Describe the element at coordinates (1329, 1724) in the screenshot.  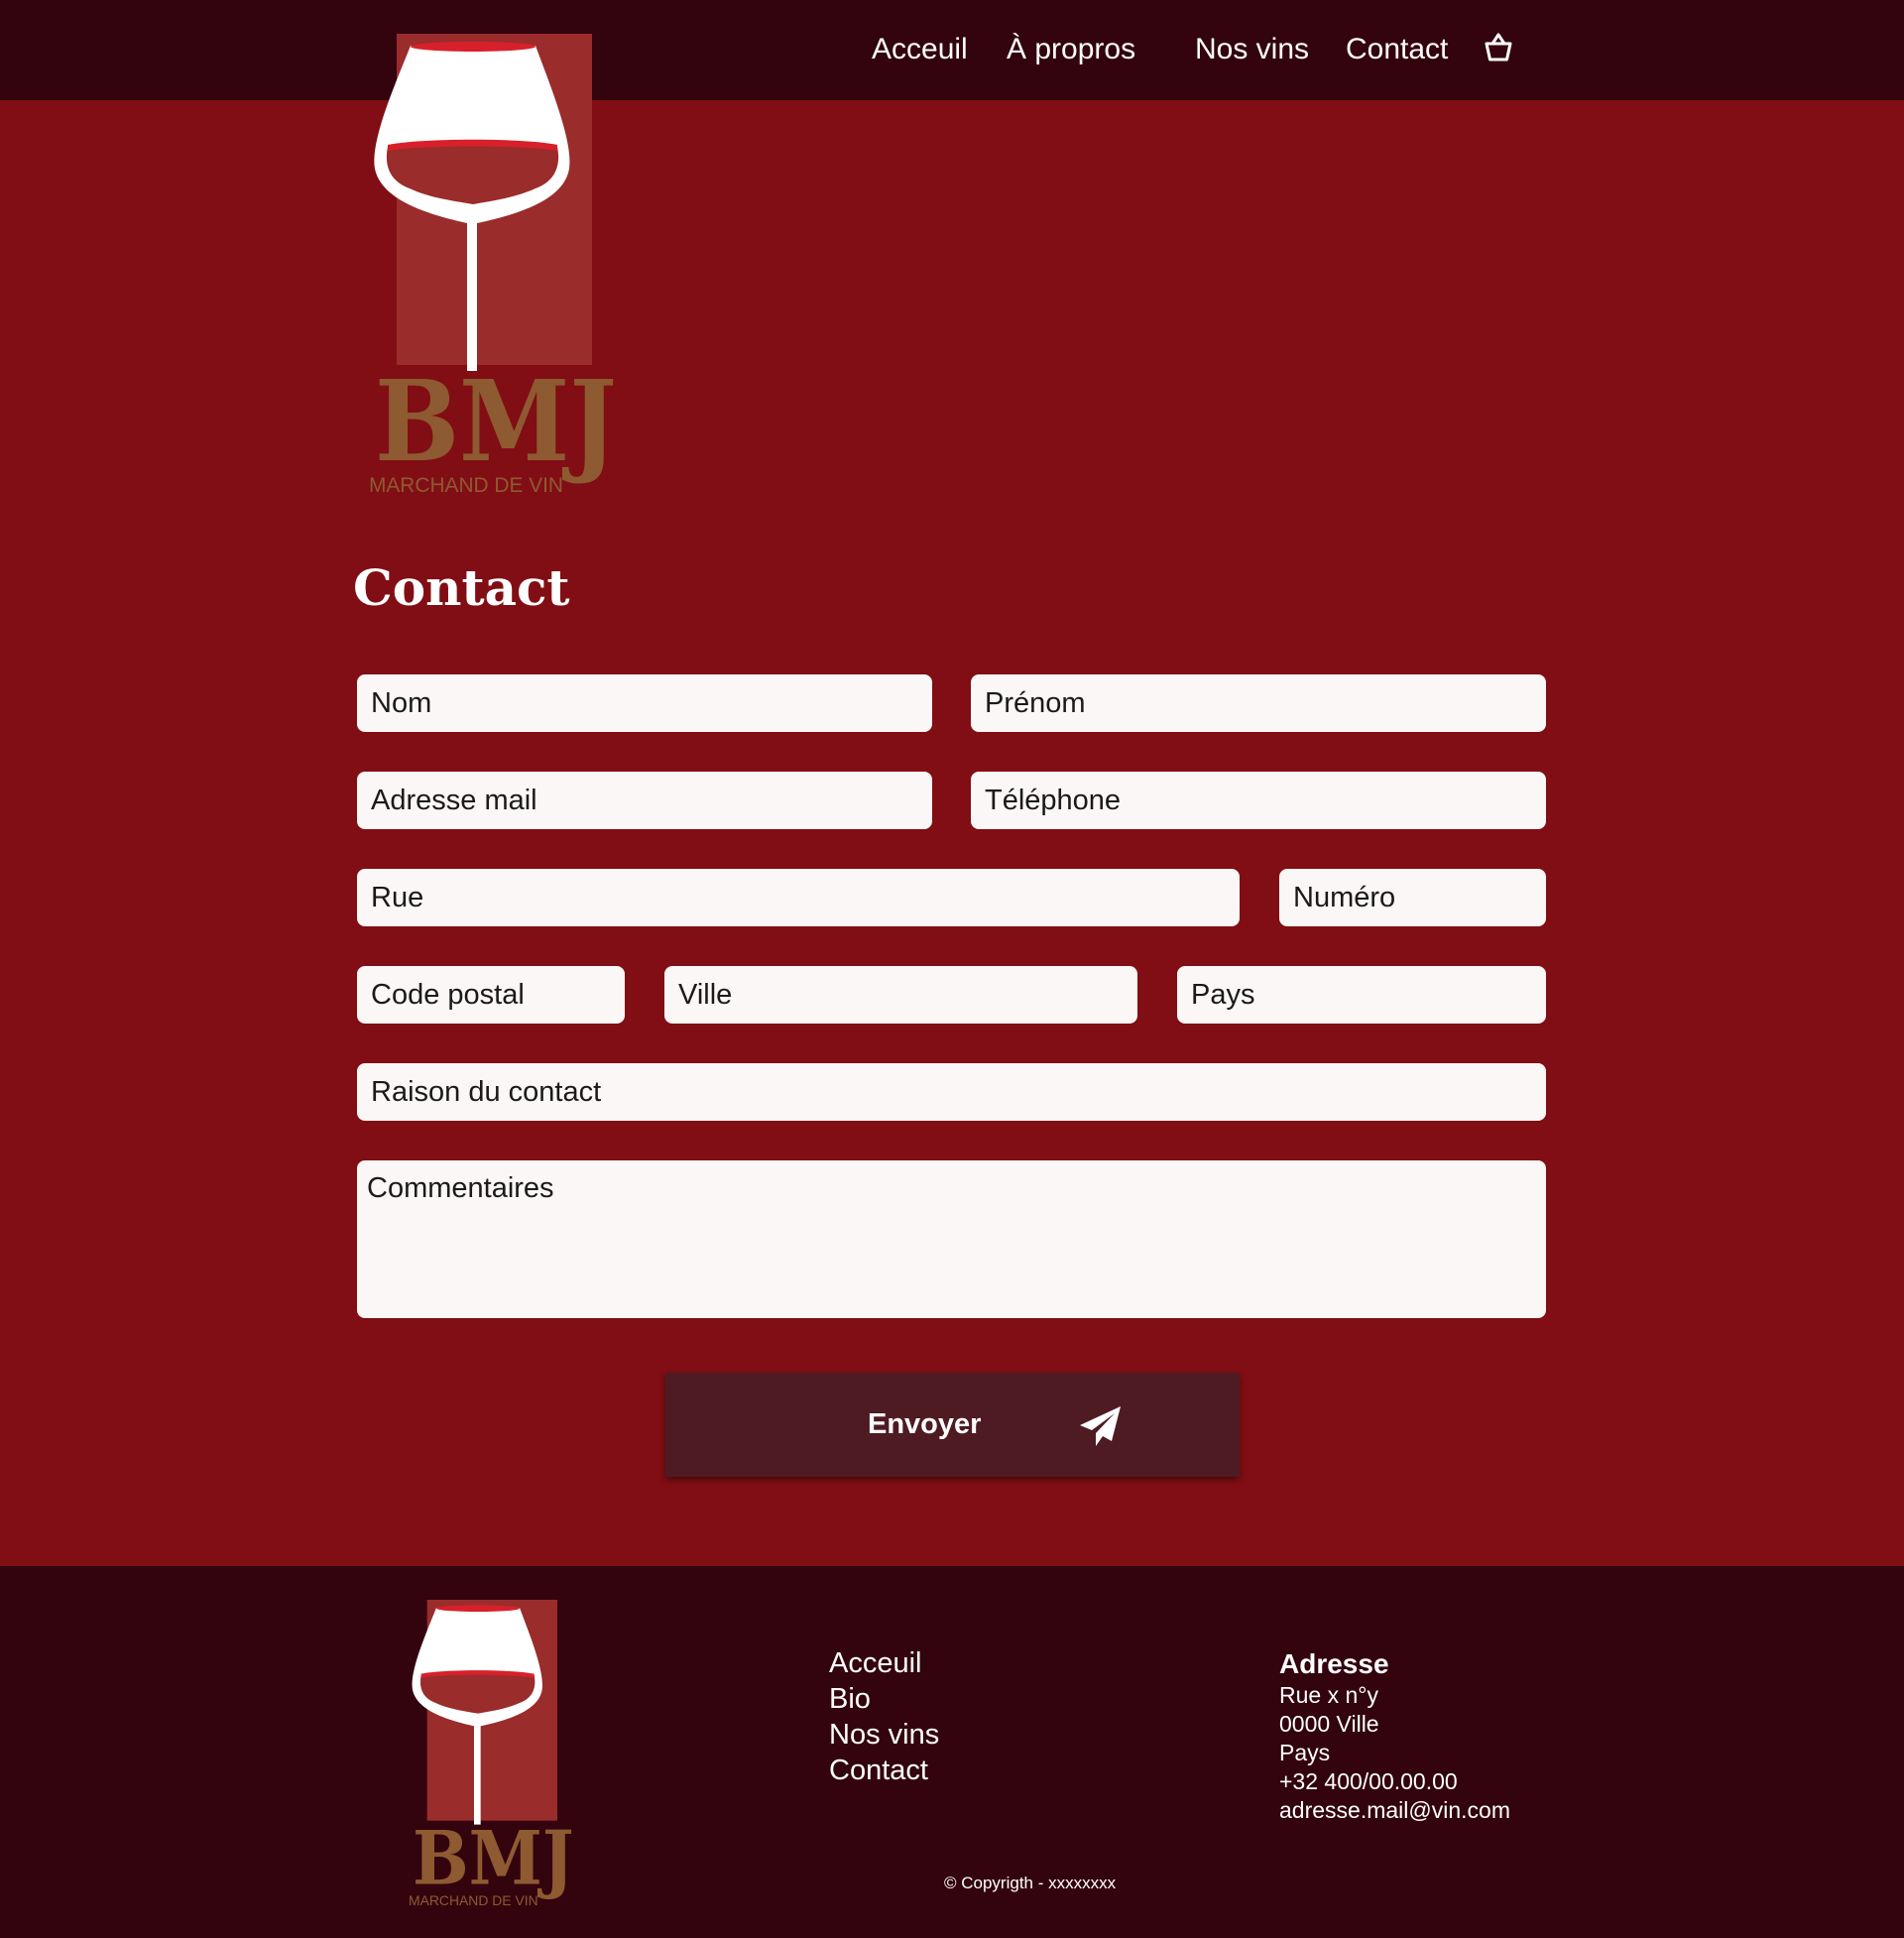
I see `address-city: 0000 Ville` at that location.